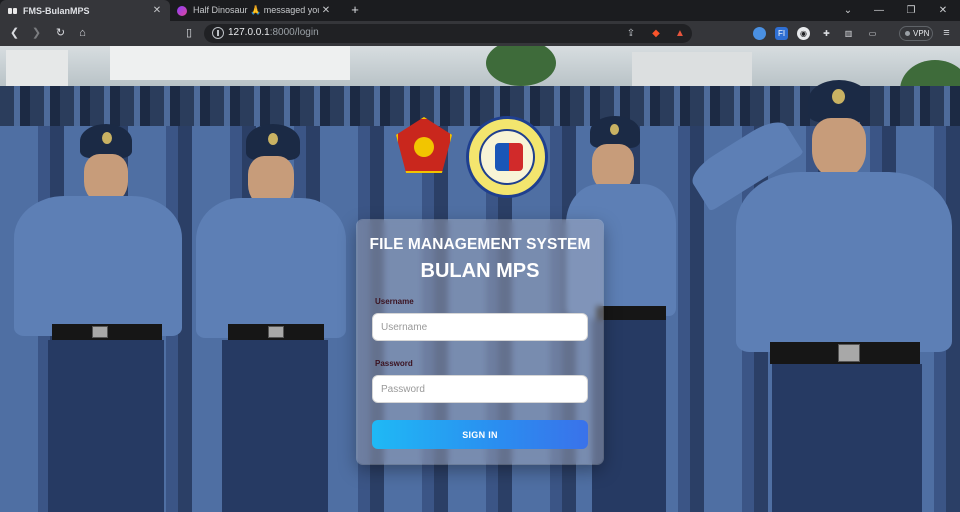 Image resolution: width=960 pixels, height=512 pixels. What do you see at coordinates (946, 33) in the screenshot?
I see `menu-icon: ≡` at bounding box center [946, 33].